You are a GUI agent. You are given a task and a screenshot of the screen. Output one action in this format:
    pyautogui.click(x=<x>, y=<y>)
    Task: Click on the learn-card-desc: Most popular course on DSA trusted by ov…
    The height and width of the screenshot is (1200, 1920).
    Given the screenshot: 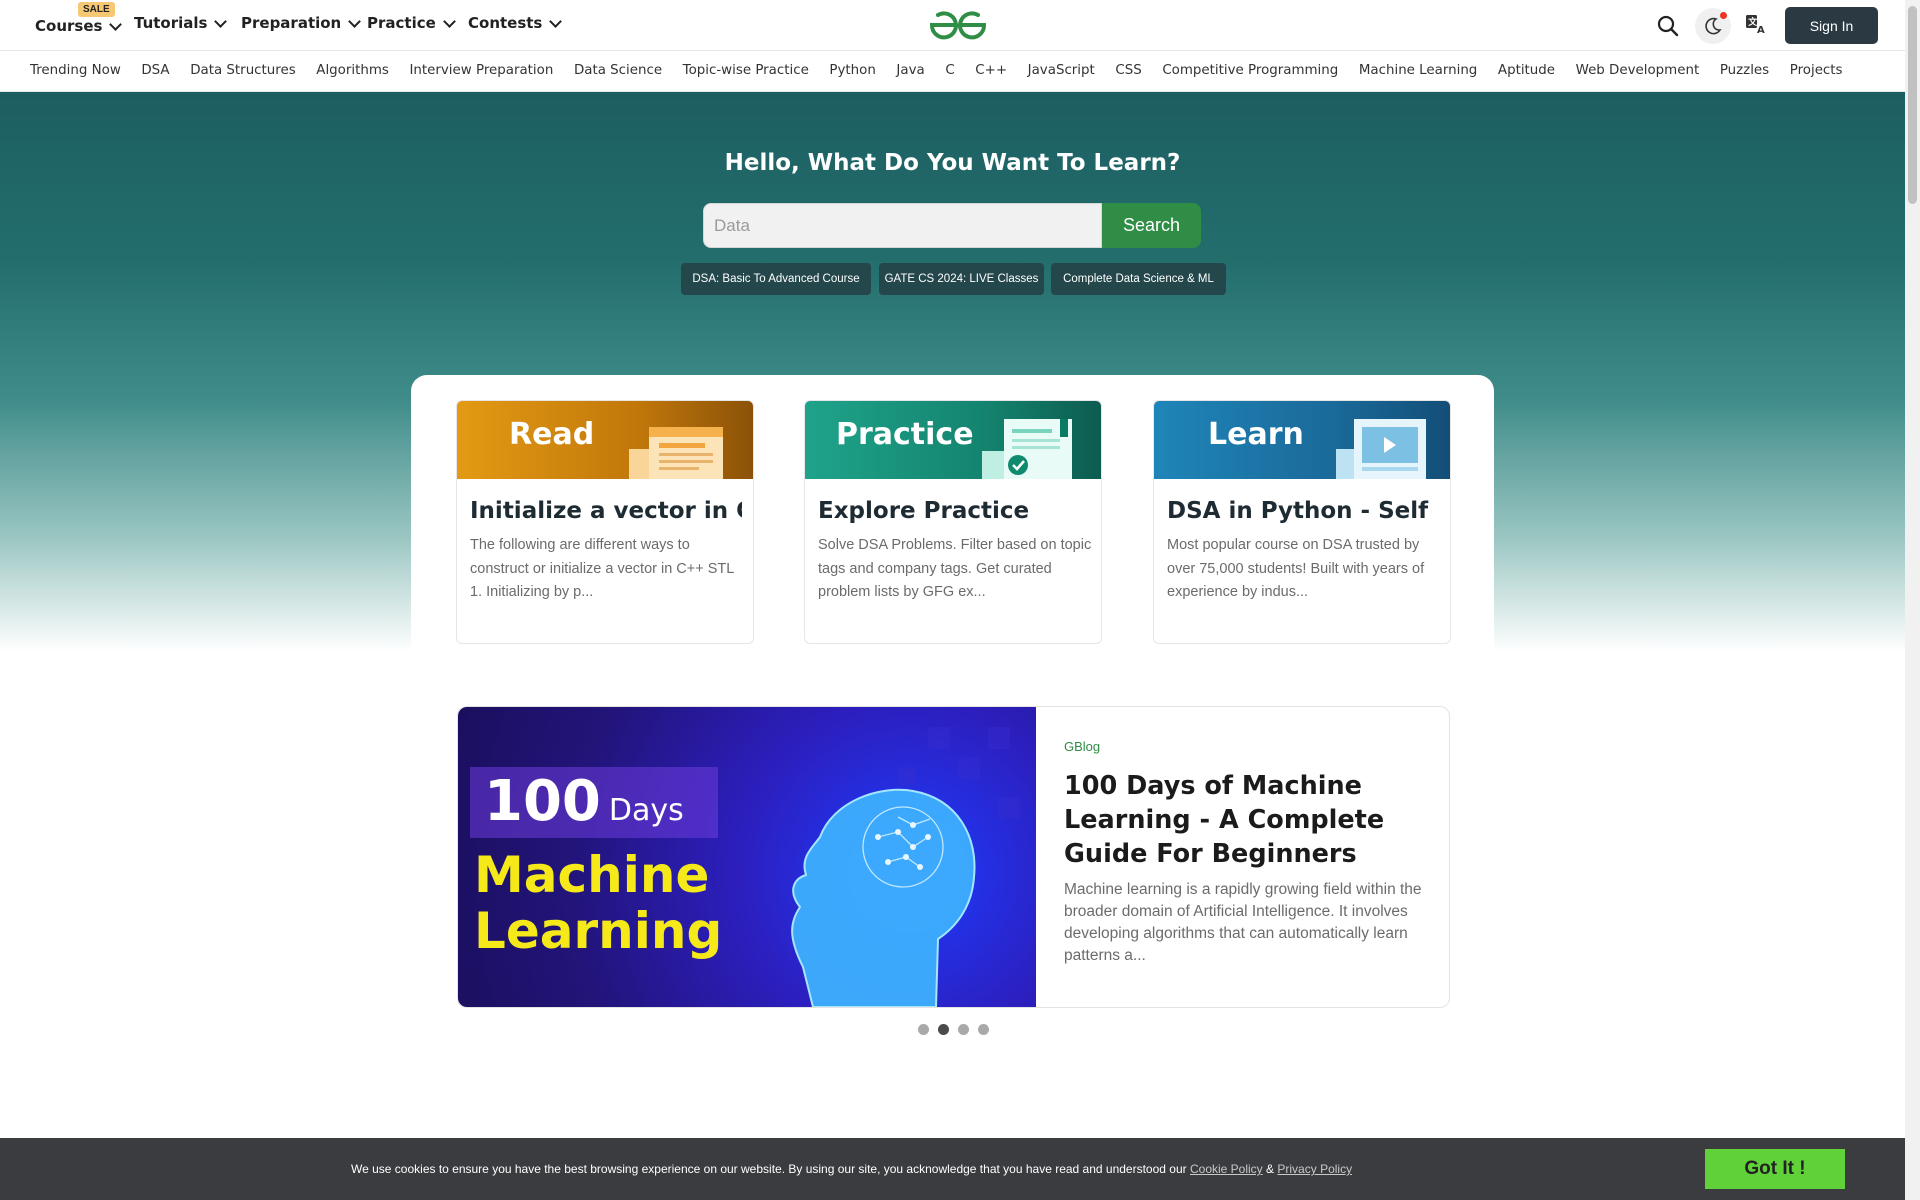 What is the action you would take?
    pyautogui.click(x=1296, y=568)
    